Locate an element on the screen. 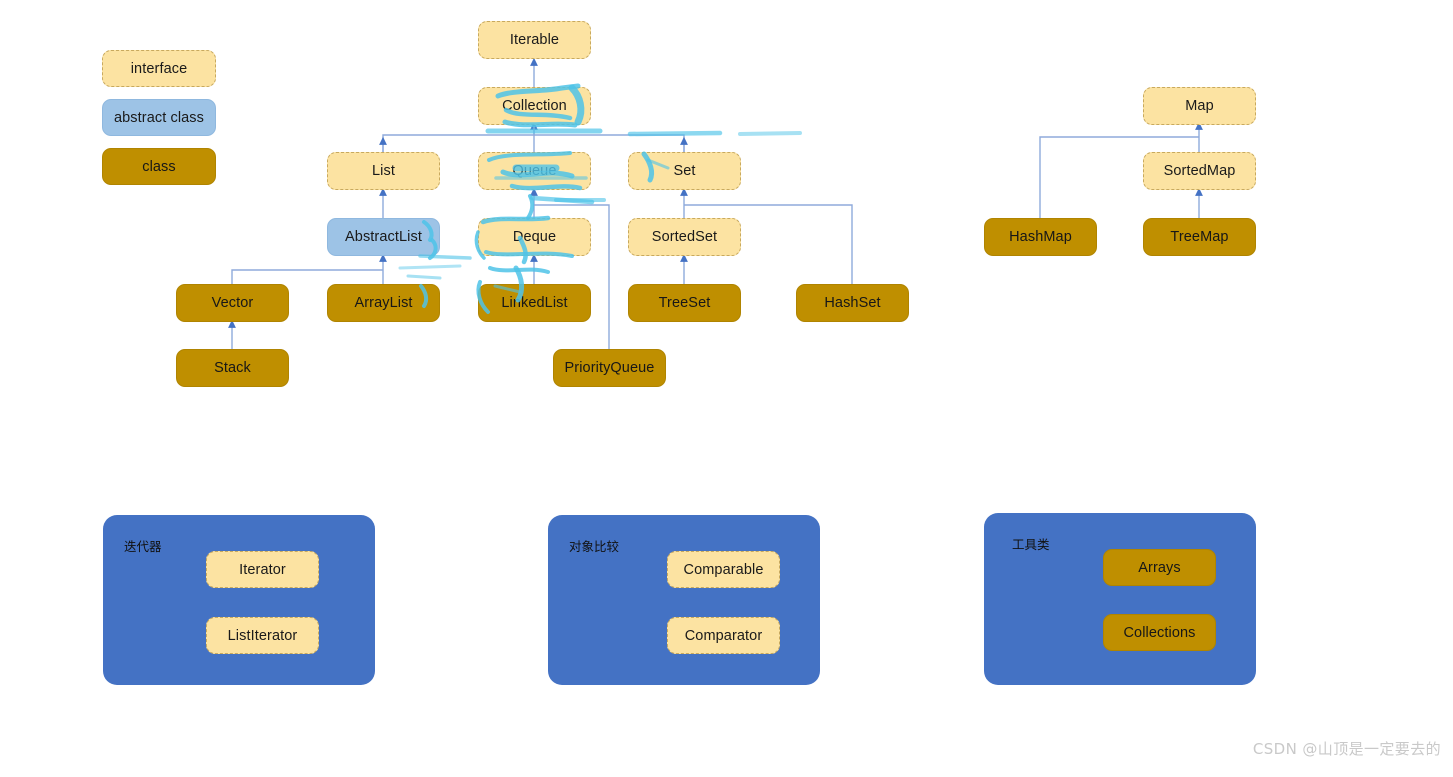 This screenshot has width=1453, height=777. node-priorityqueue: PriorityQueue is located at coordinates (609, 368).